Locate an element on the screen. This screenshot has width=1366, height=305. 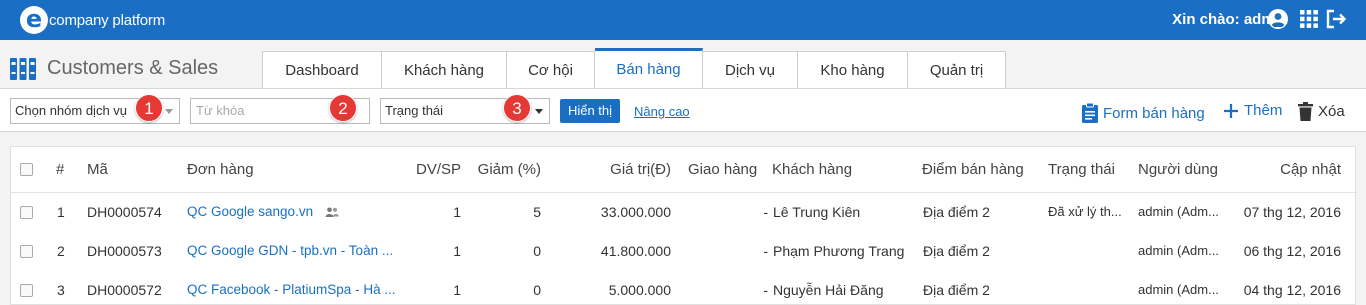
row-value: 5.000.000 is located at coordinates (639, 290).